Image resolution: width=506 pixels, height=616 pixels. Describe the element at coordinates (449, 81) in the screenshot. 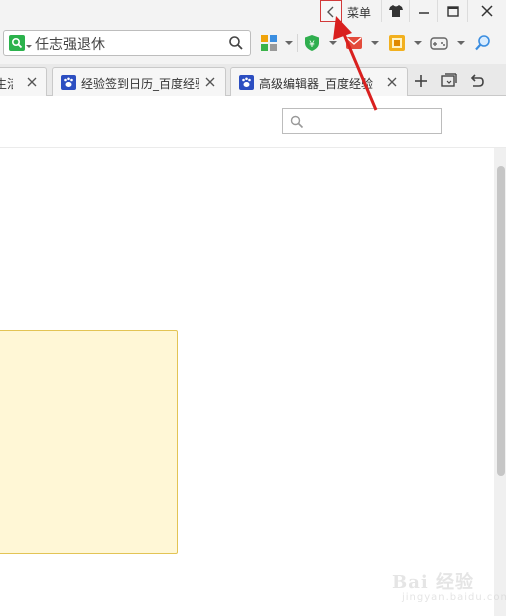

I see `tab-list-icon` at that location.